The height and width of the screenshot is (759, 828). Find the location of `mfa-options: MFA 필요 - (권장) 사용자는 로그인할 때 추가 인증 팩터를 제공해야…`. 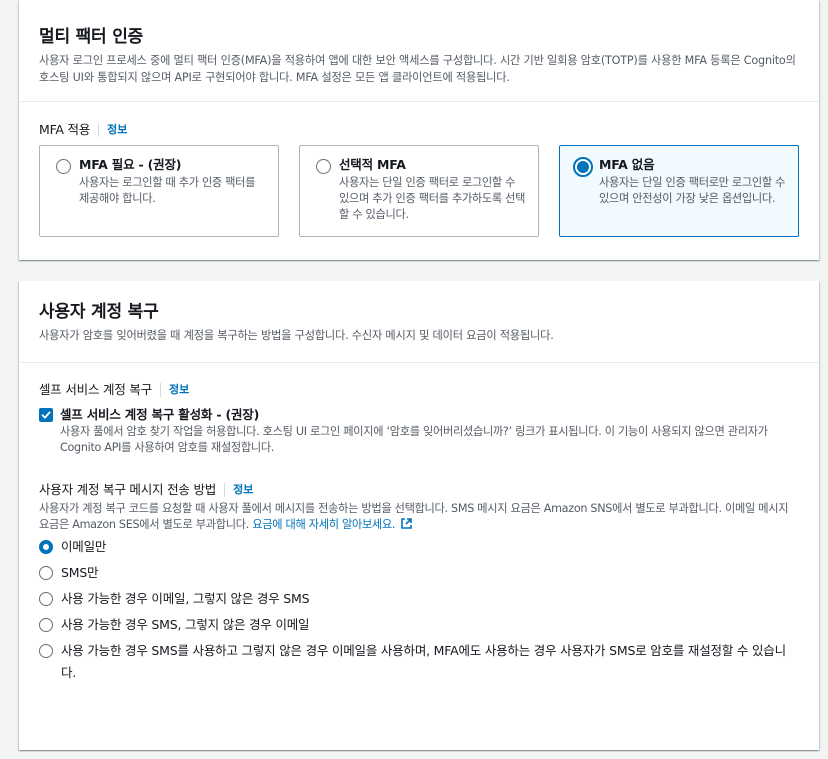

mfa-options: MFA 필요 - (권장) 사용자는 로그인할 때 추가 인증 팩터를 제공해야… is located at coordinates (419, 191).